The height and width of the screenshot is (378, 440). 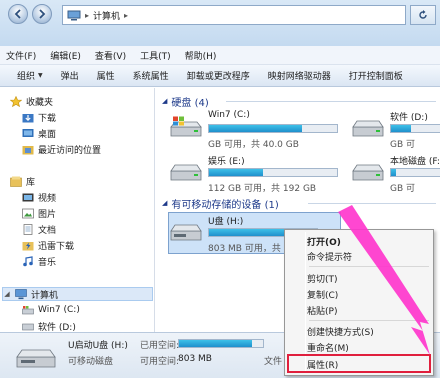 I want to click on nav-drive-c: Win7 (C:), so click(x=51, y=310).